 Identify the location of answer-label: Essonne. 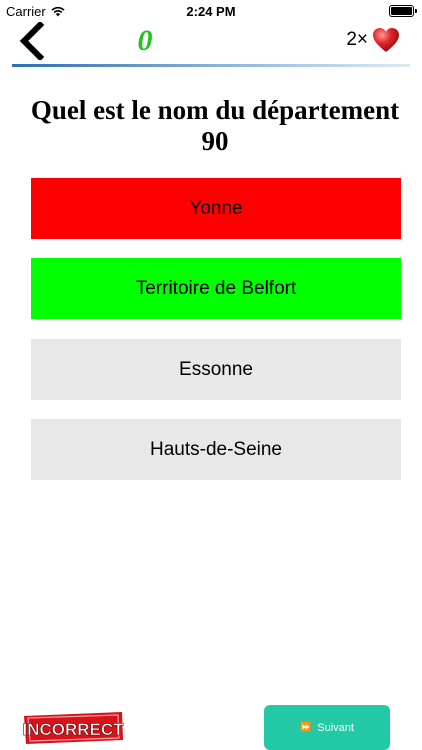
(216, 369).